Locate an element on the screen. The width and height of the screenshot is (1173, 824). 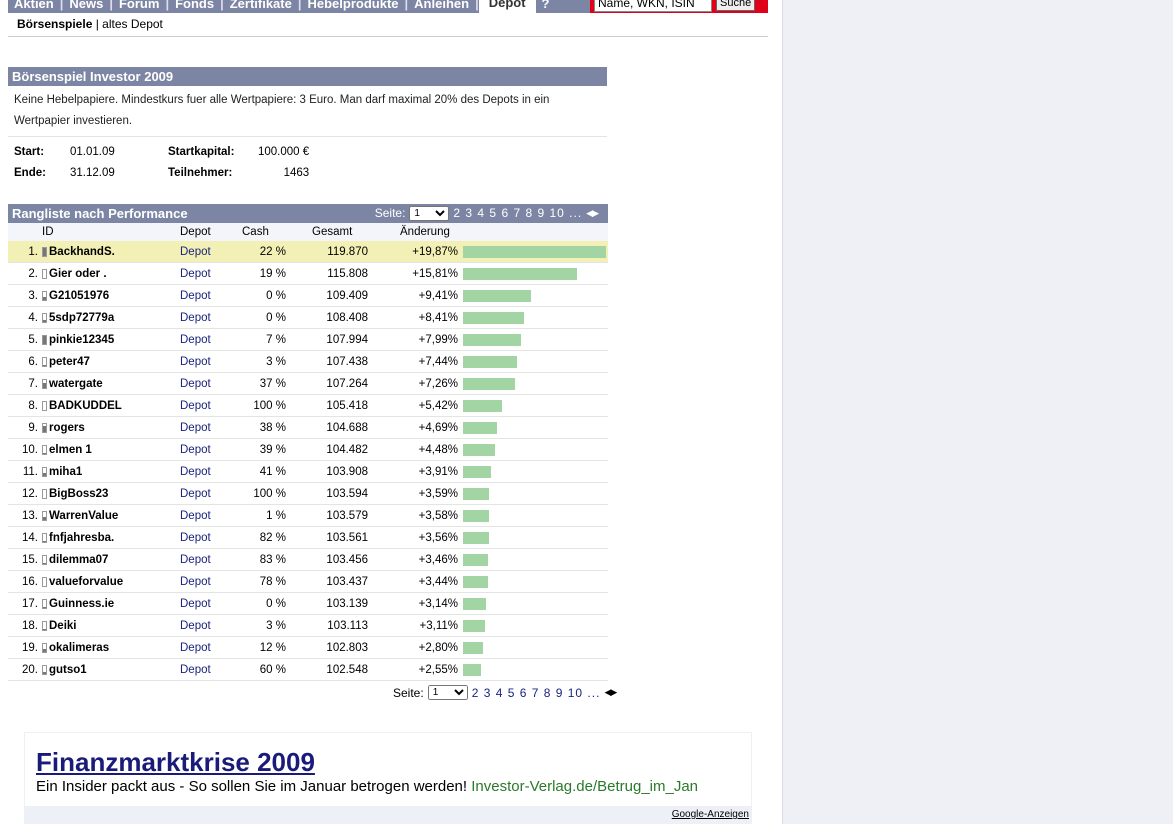
aenderung: +7,26% is located at coordinates (438, 383).